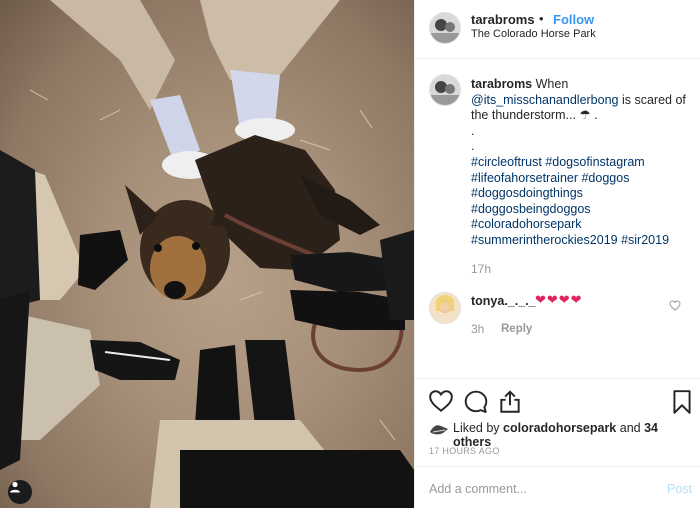  Describe the element at coordinates (581, 241) in the screenshot. I see `caption-hashtags: #summerintherockies2019 #sir2019` at that location.